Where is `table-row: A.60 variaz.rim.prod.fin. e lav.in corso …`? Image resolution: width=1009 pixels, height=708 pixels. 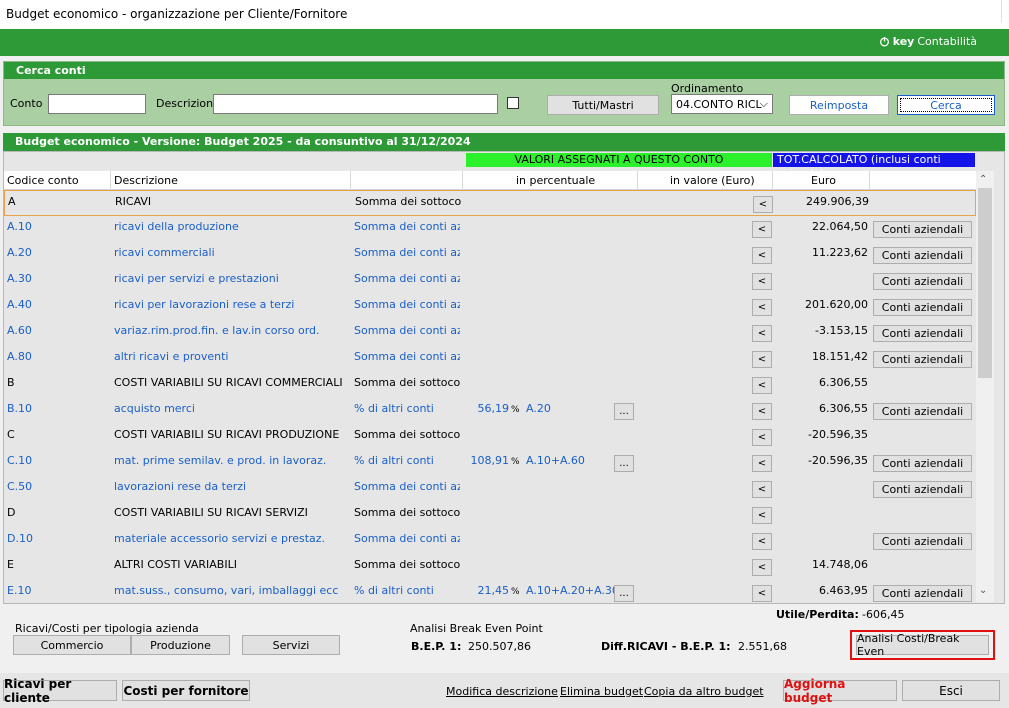
table-row: A.60 variaz.rim.prod.fin. e lav.in corso … is located at coordinates (490, 333).